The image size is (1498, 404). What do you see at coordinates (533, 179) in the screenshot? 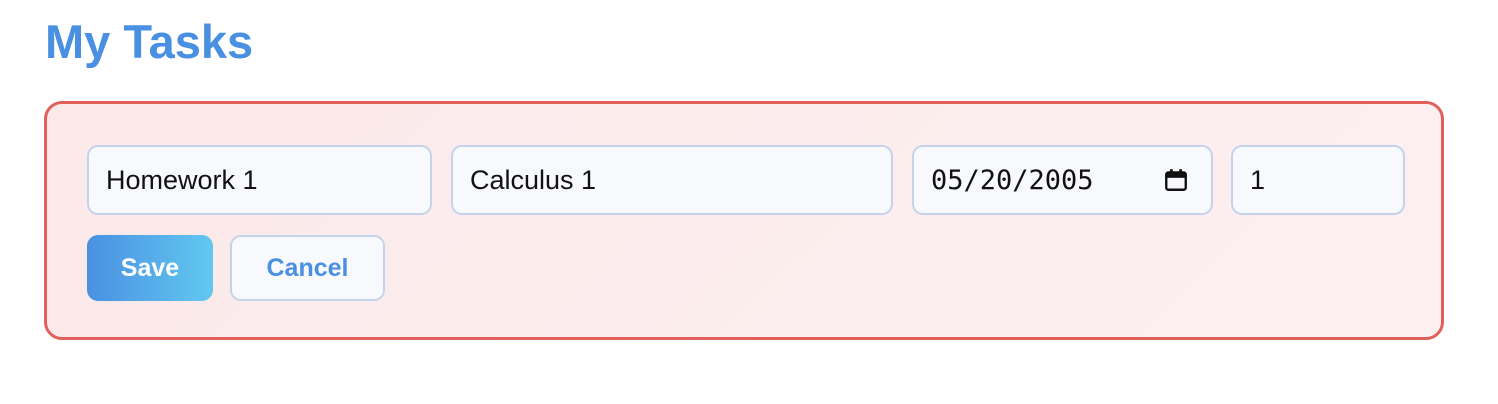
I see `course-value: Calculus 1` at bounding box center [533, 179].